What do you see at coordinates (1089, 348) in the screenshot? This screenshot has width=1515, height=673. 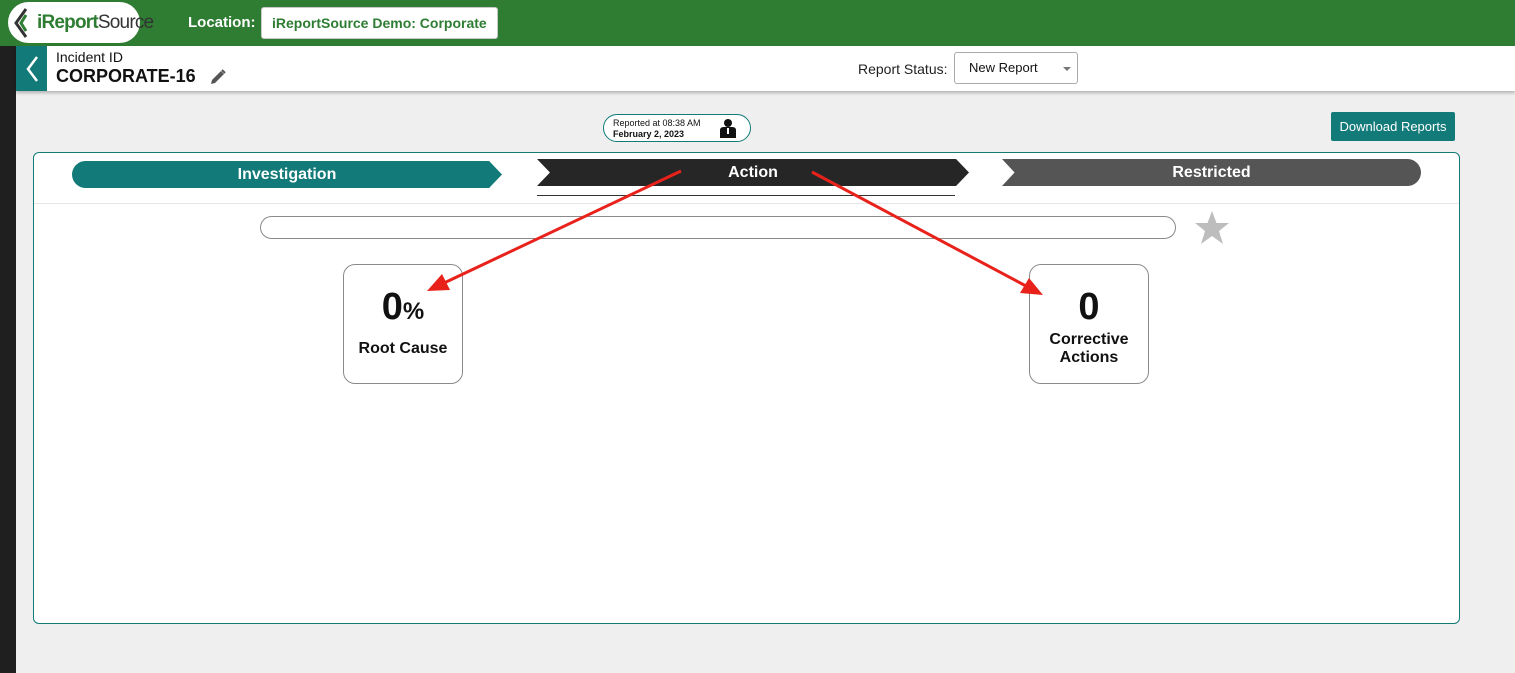 I see `corrective-actions-label: Corrective Actions` at bounding box center [1089, 348].